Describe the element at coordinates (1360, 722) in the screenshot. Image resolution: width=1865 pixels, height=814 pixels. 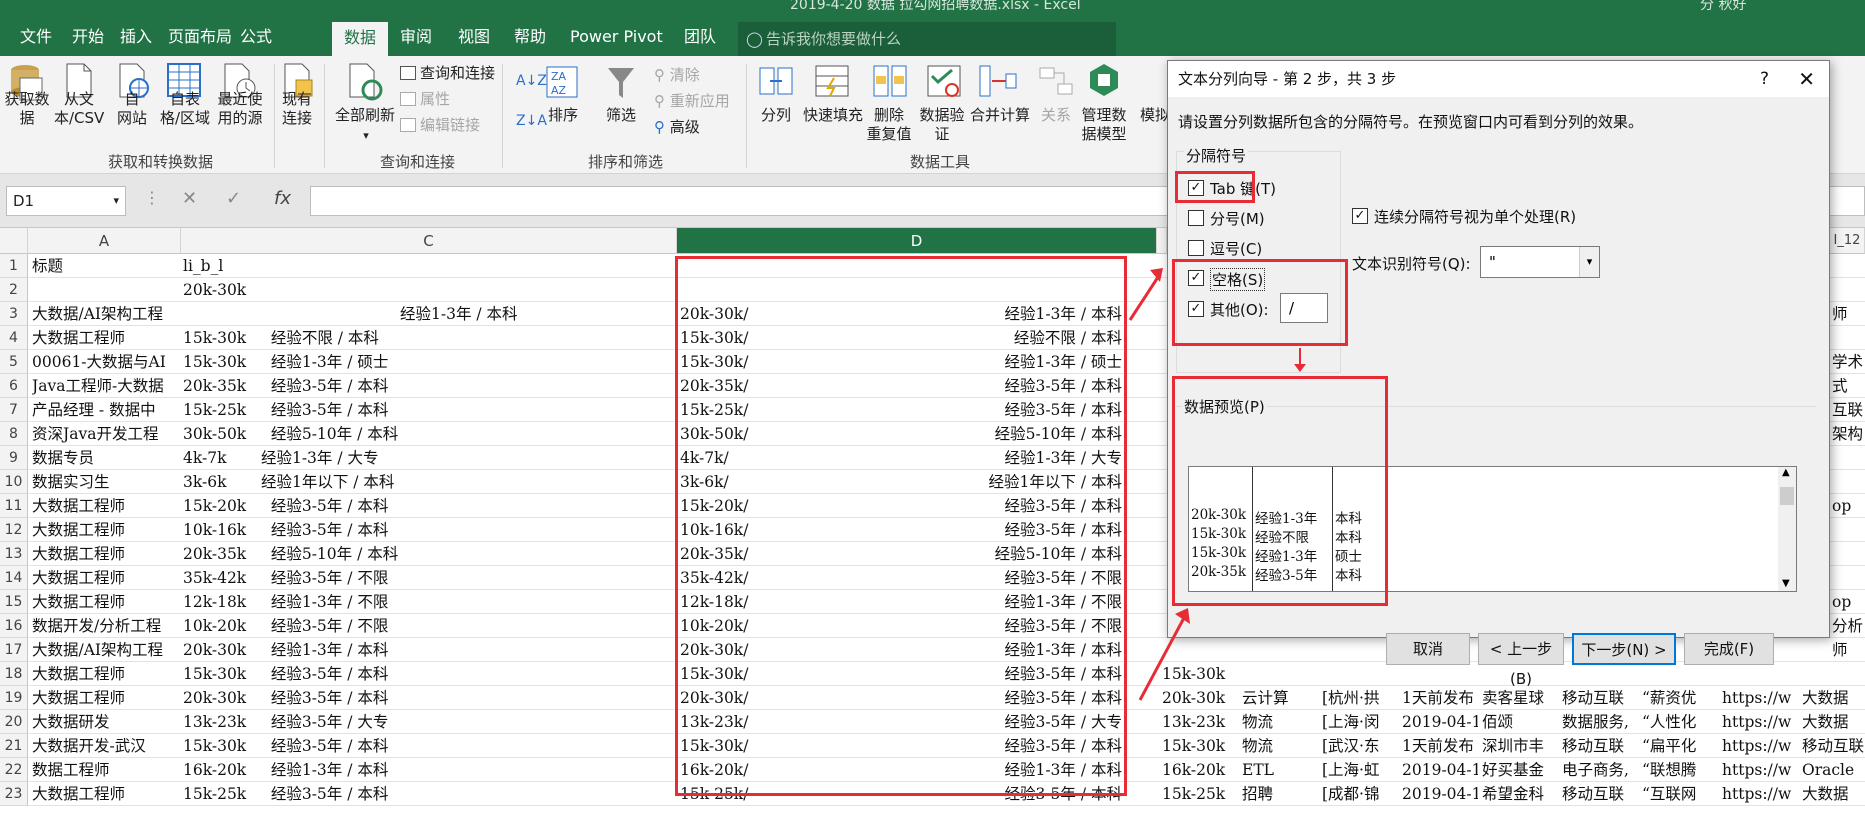
I see `cell-right: [上海·闵` at that location.